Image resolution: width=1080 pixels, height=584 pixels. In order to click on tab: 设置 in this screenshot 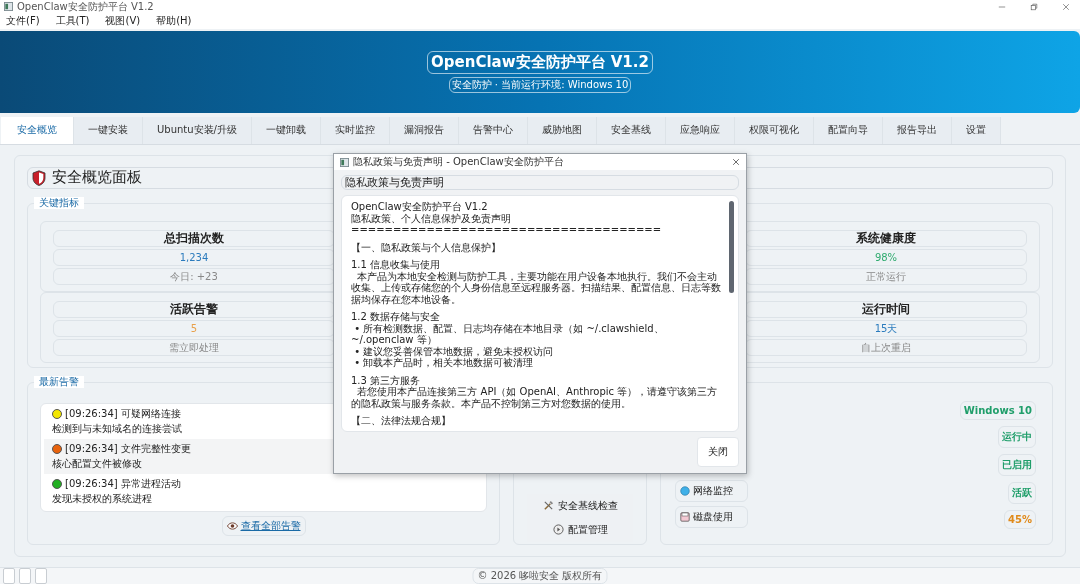, I will do `click(976, 130)`.